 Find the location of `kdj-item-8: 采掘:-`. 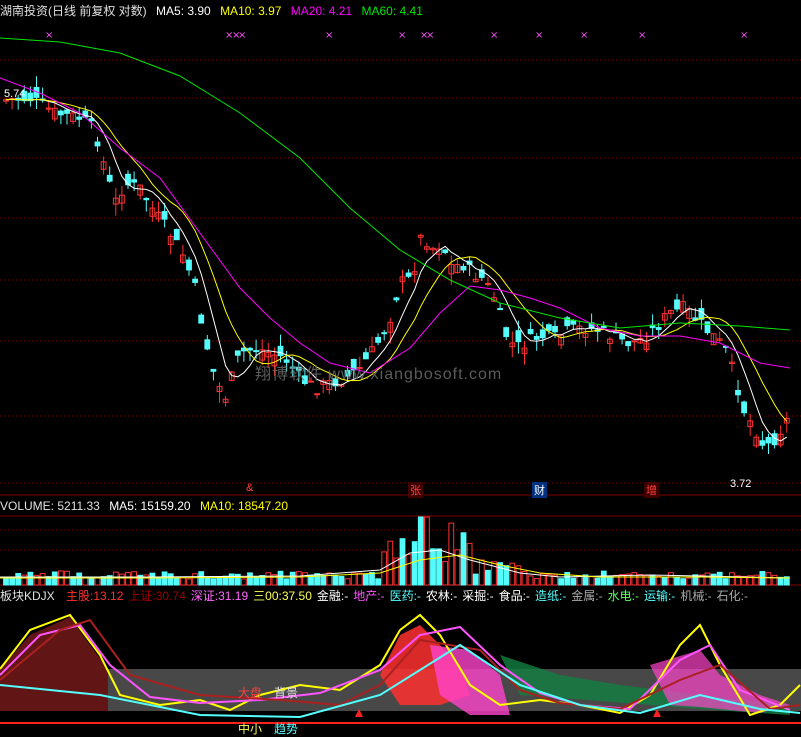

kdj-item-8: 采掘:- is located at coordinates (478, 596).